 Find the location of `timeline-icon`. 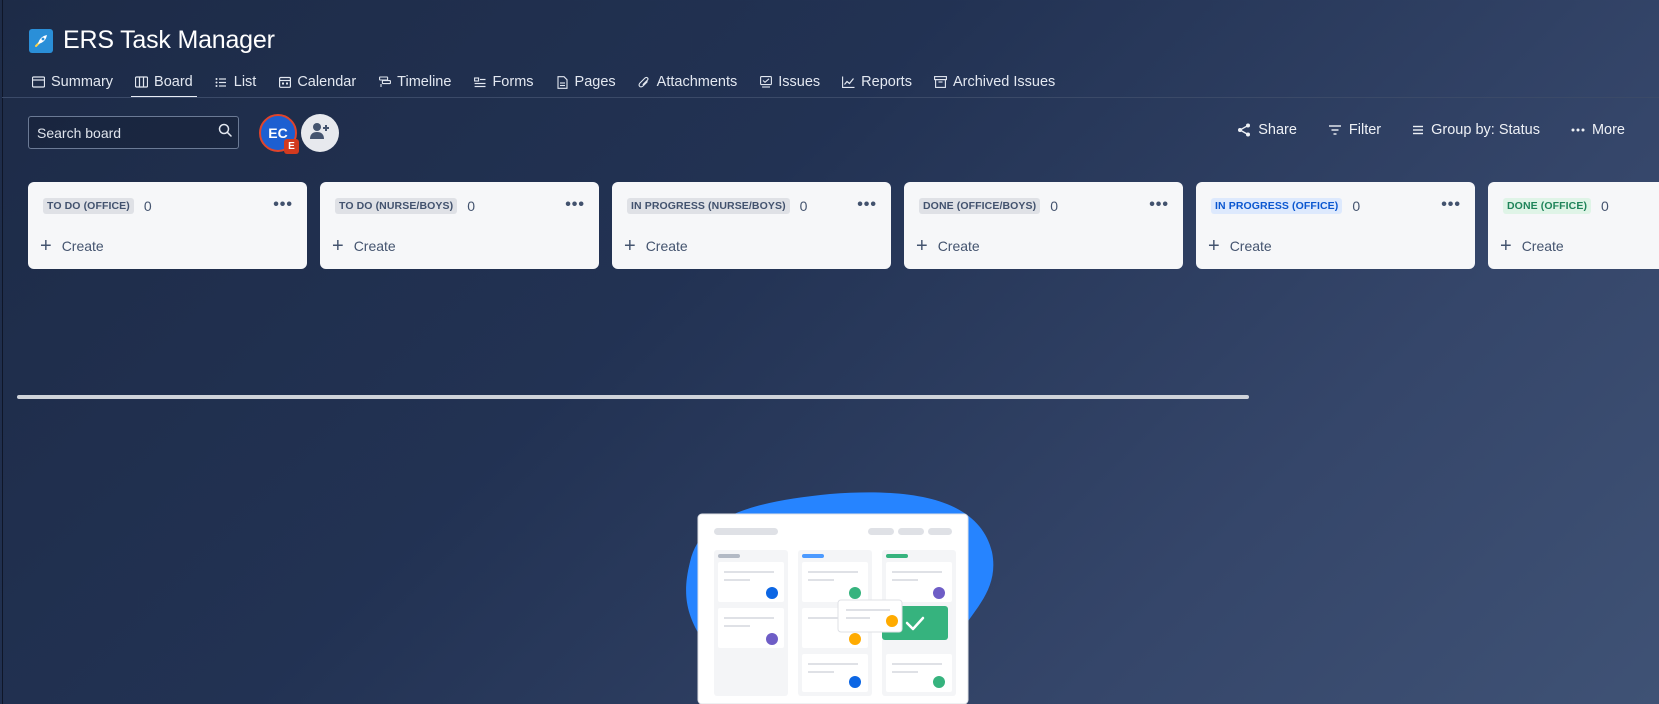

timeline-icon is located at coordinates (384, 82).